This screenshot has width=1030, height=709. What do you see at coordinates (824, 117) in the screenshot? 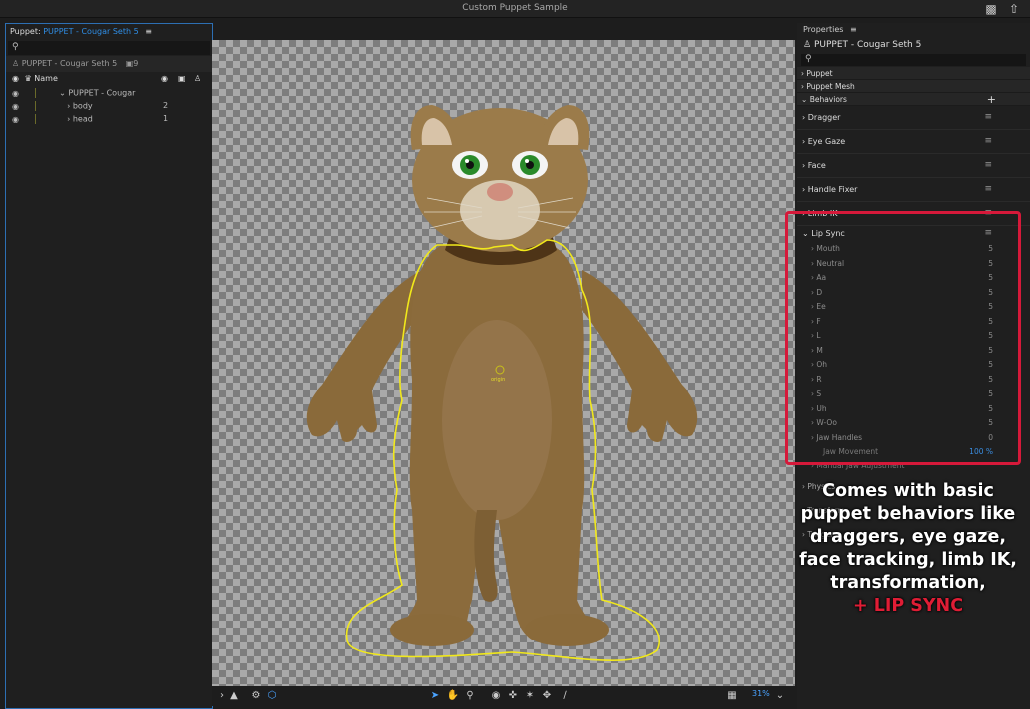
I see `behavior-label: Dragger` at bounding box center [824, 117].